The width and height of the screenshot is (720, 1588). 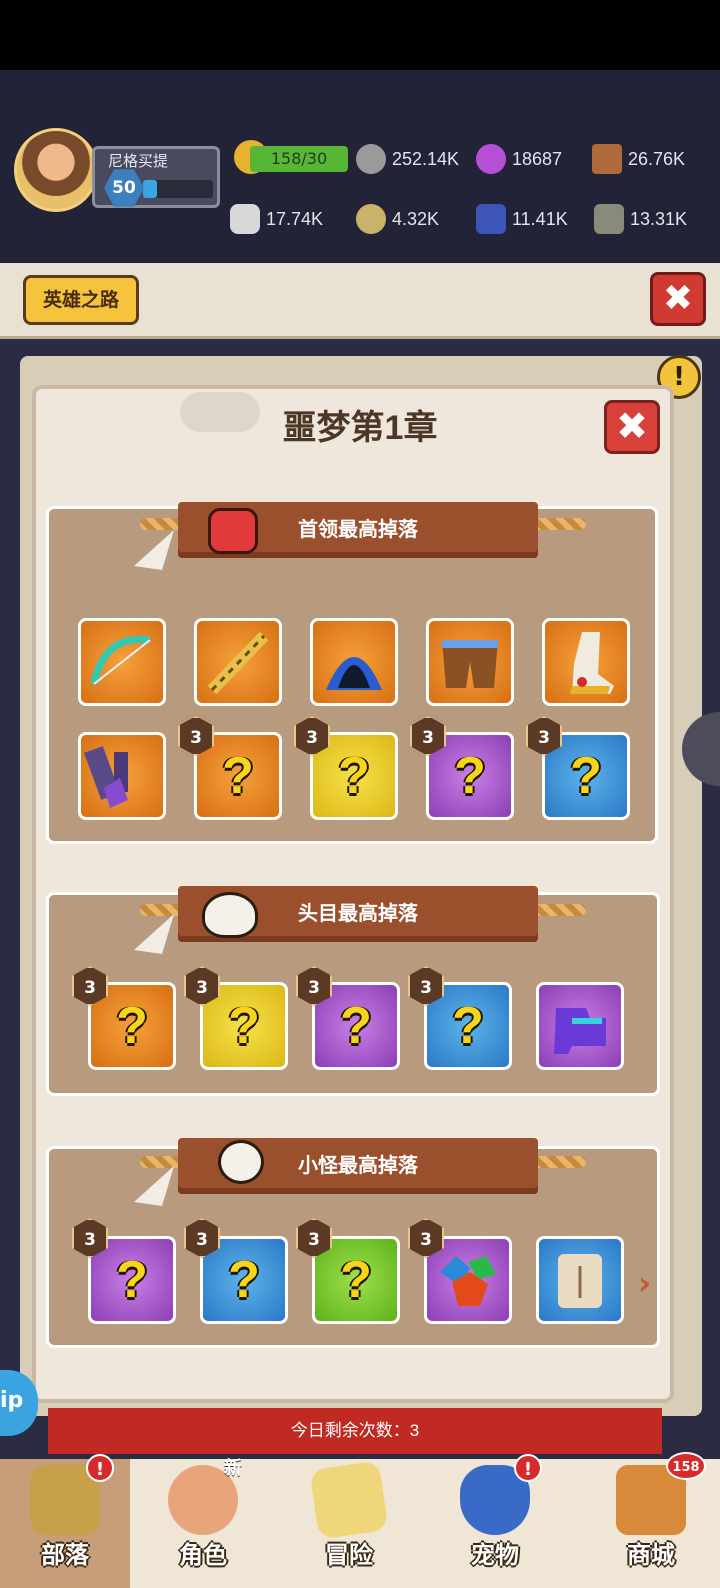 I want to click on hood-icon, so click(x=354, y=673).